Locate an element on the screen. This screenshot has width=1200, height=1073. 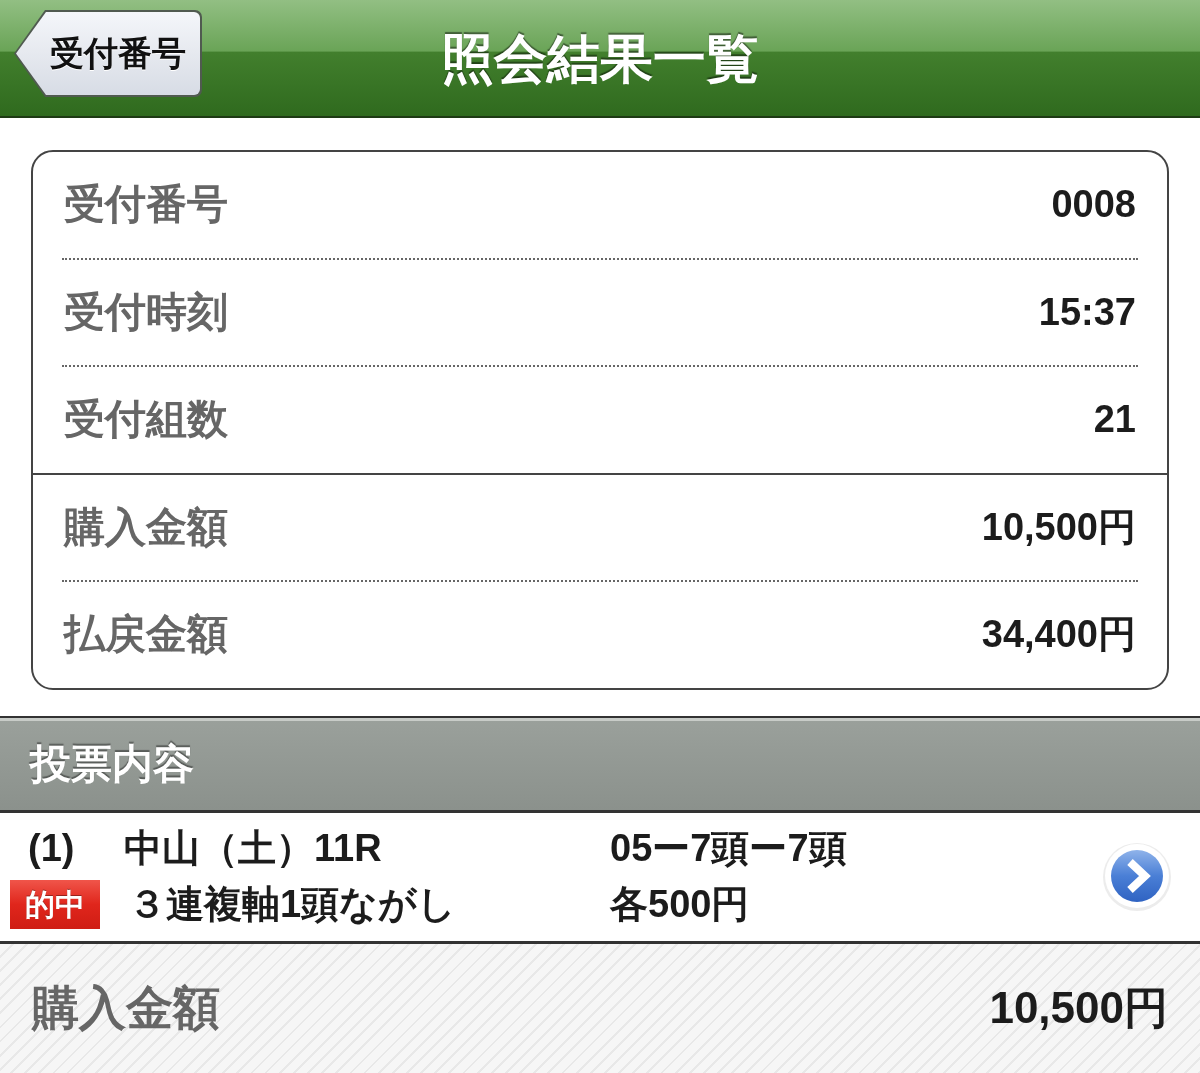
summary-label: 受付組数 is located at coordinates (146, 419).